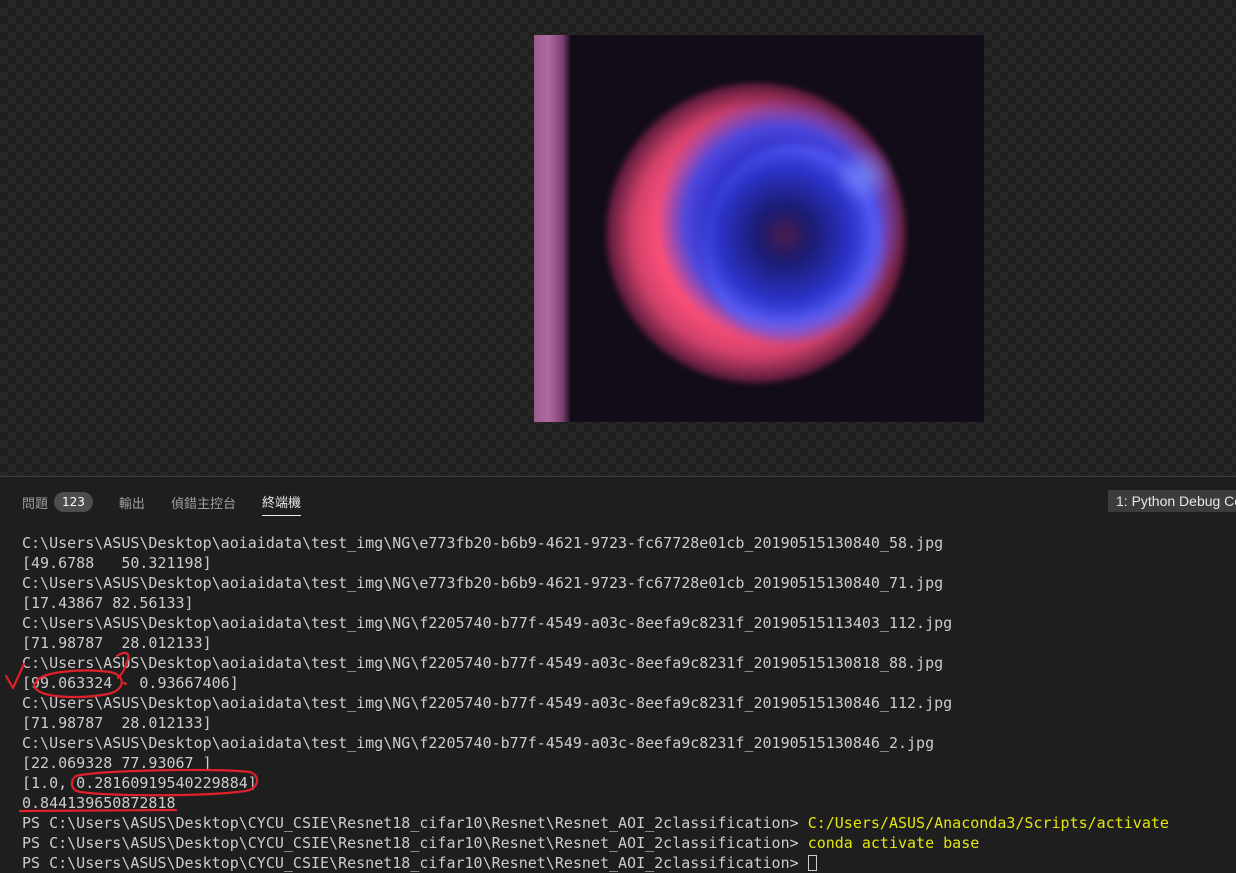 Image resolution: width=1236 pixels, height=873 pixels. Describe the element at coordinates (108, 603) in the screenshot. I see `terminal-line: [17.43867 82.56133]` at that location.